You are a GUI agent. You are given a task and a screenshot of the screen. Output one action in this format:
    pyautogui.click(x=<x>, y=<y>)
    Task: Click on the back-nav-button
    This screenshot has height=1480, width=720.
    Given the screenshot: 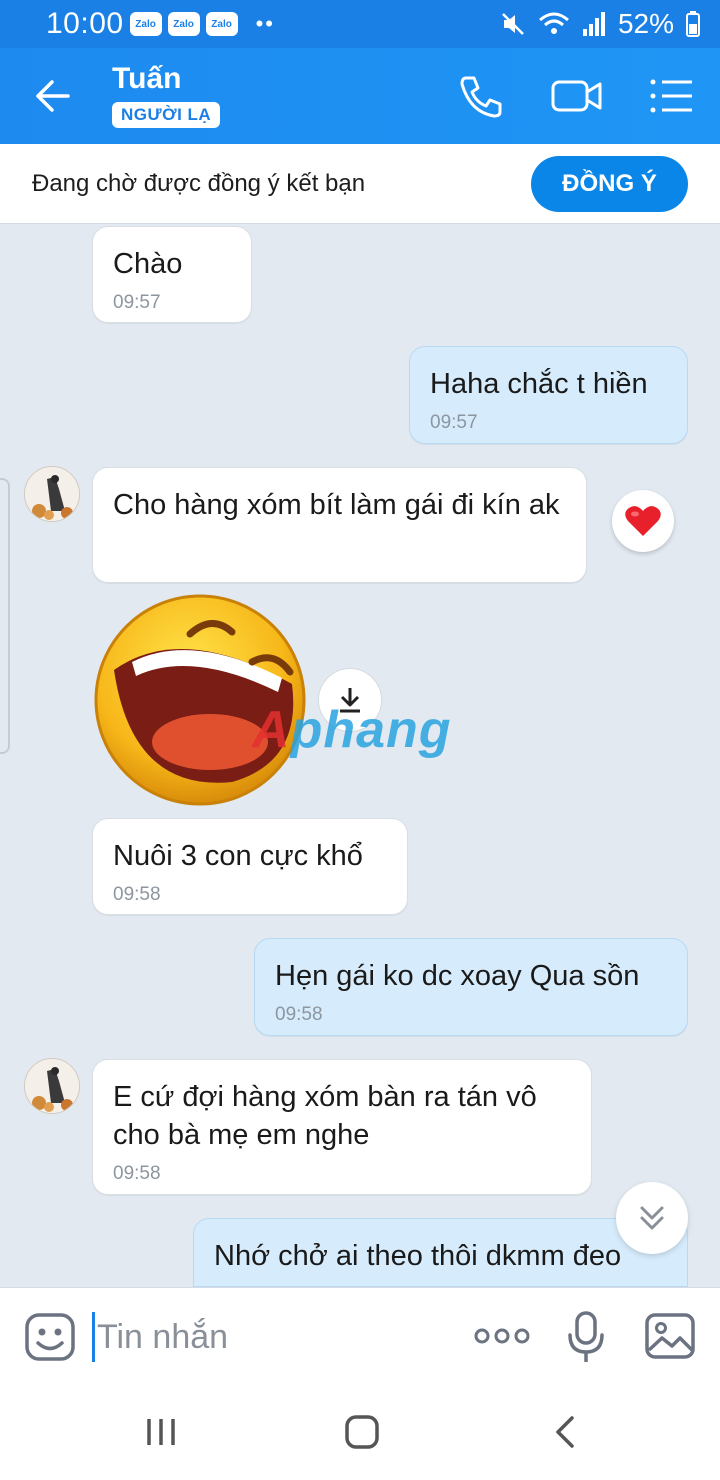 What is the action you would take?
    pyautogui.click(x=565, y=1432)
    